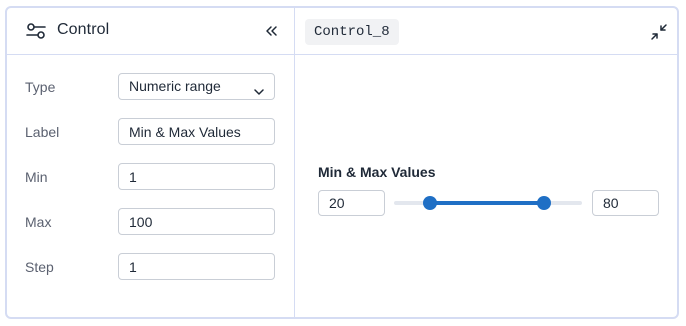  I want to click on range-slider-title: Min & Max Values, so click(377, 172).